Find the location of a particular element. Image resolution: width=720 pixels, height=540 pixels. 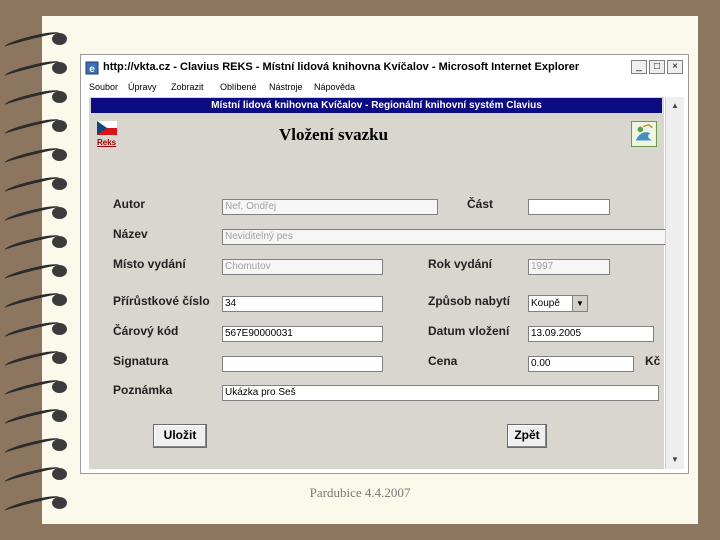

cena-field: 0.00 is located at coordinates (581, 364).